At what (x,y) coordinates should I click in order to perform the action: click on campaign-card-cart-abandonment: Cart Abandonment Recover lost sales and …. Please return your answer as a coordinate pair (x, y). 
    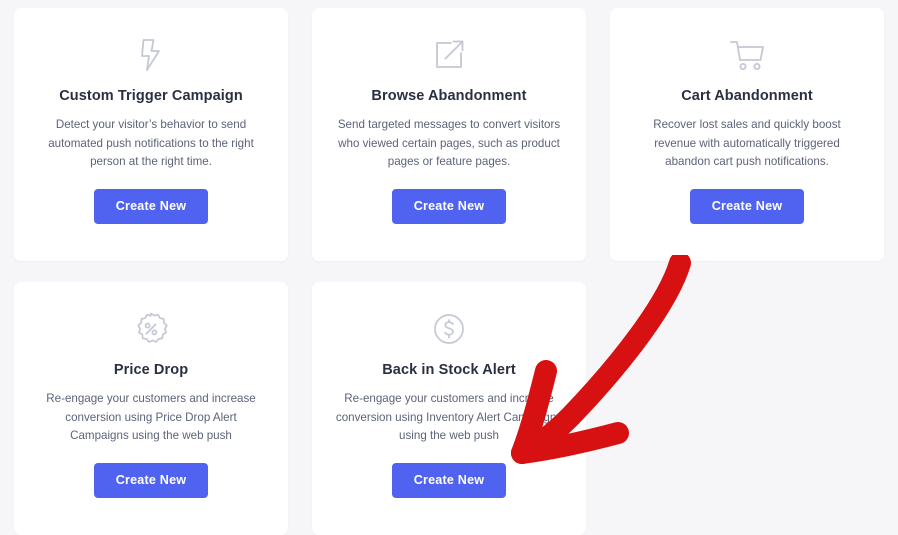
    Looking at the image, I should click on (747, 134).